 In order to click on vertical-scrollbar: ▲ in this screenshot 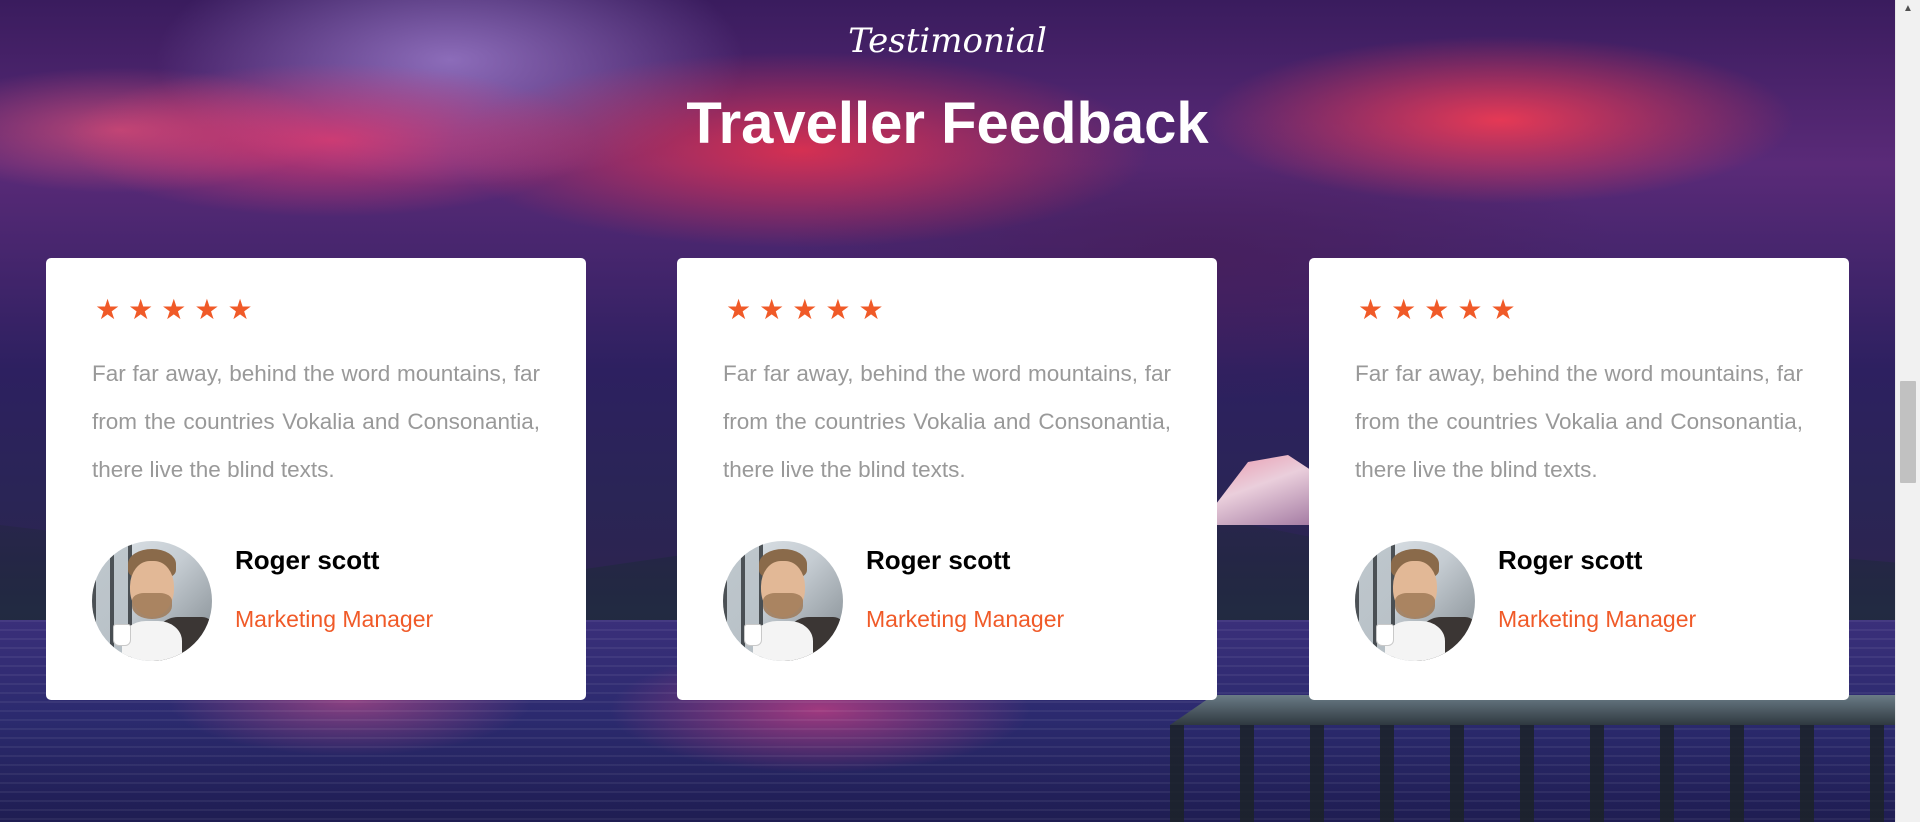, I will do `click(1907, 411)`.